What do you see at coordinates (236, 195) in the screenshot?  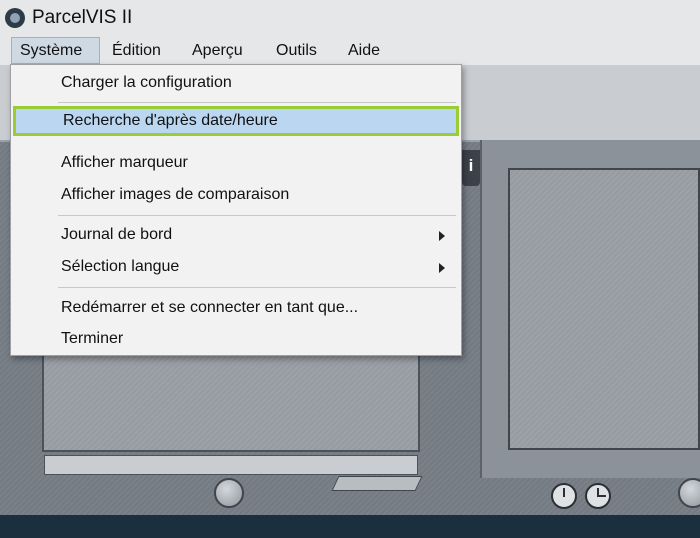 I see `menu-item-afficher-images-comparaison: Afficher images de comparaison` at bounding box center [236, 195].